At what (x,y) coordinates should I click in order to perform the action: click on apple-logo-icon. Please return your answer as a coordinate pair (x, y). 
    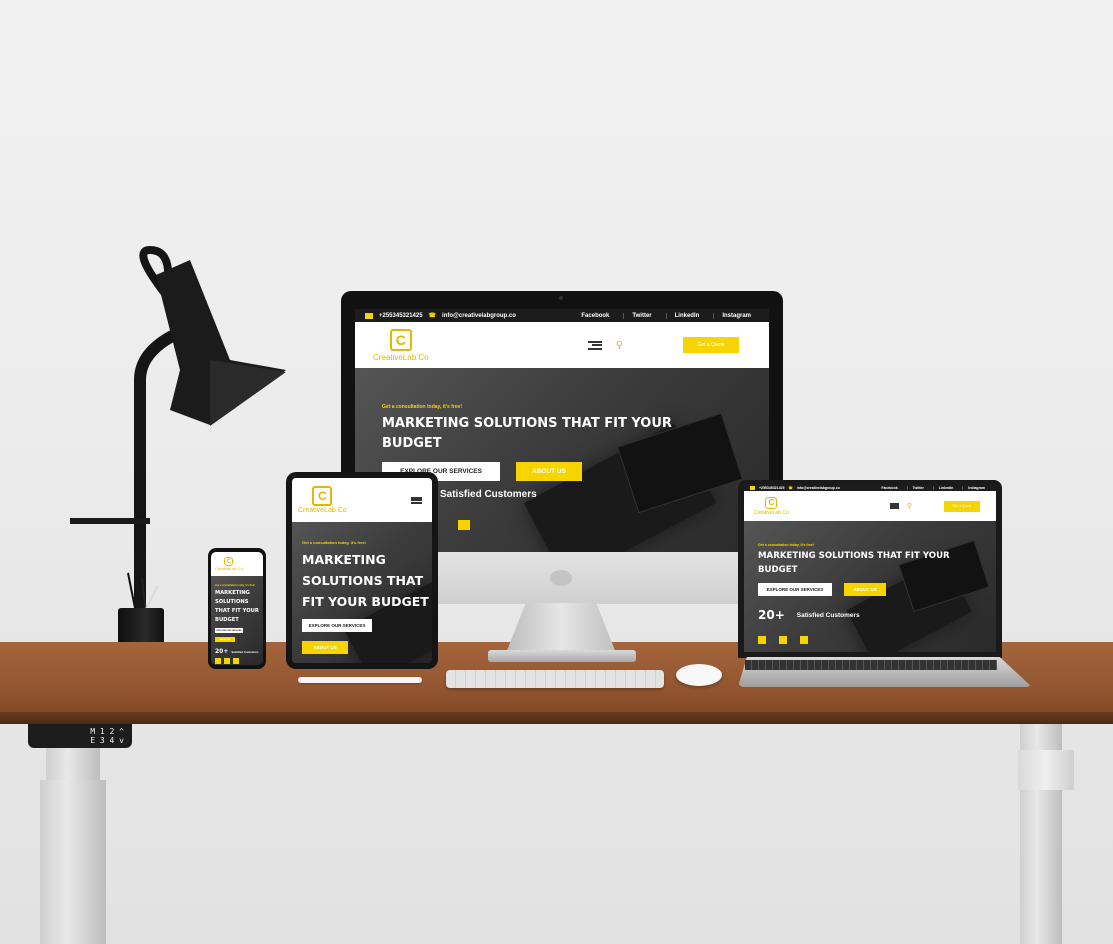
    Looking at the image, I should click on (561, 578).